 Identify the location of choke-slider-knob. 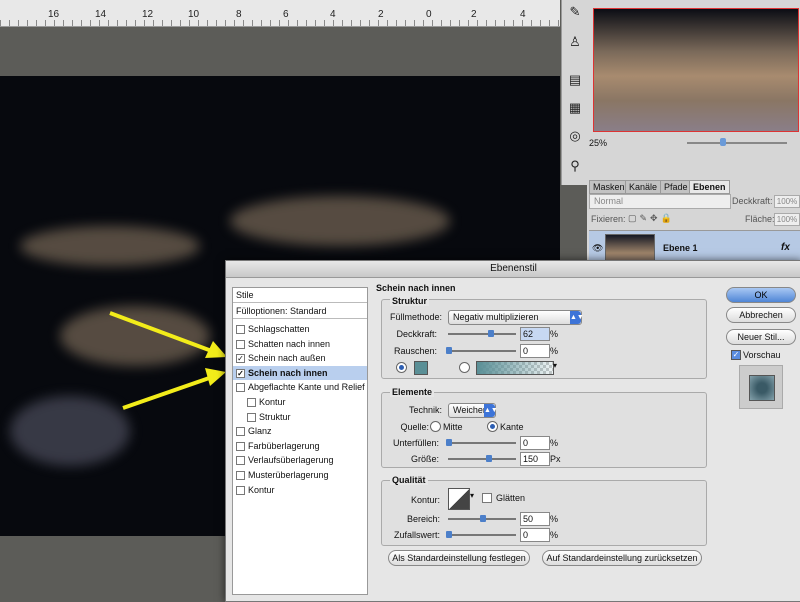
(449, 442).